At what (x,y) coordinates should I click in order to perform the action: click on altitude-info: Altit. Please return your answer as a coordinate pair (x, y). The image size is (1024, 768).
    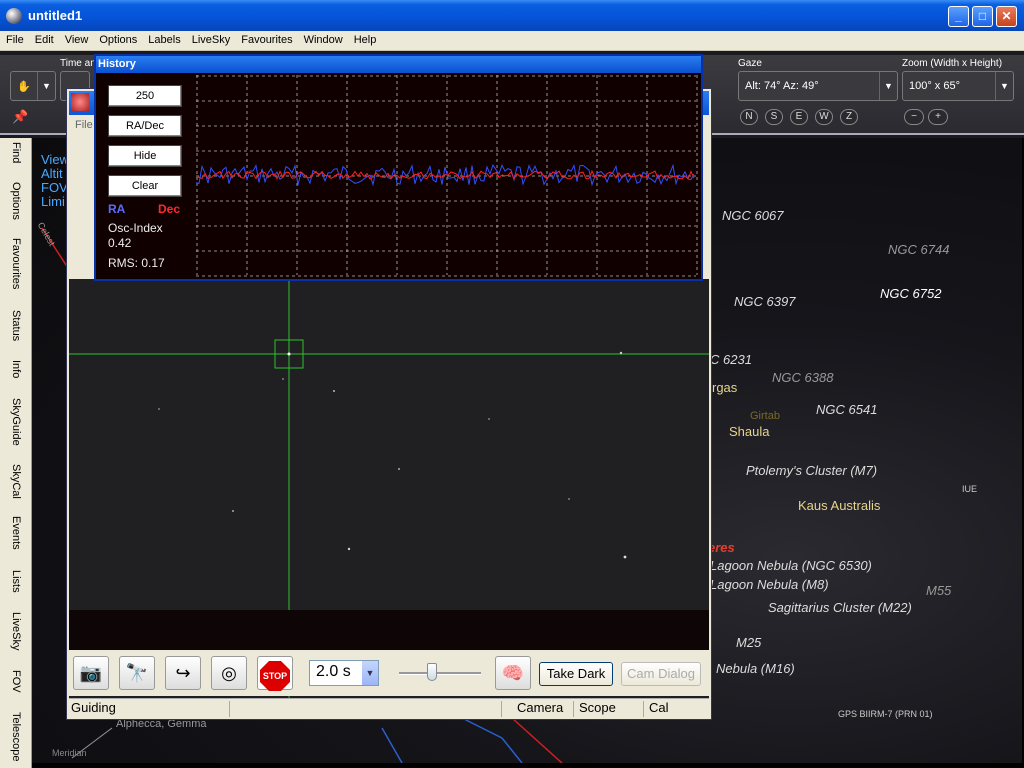
    Looking at the image, I should click on (52, 173).